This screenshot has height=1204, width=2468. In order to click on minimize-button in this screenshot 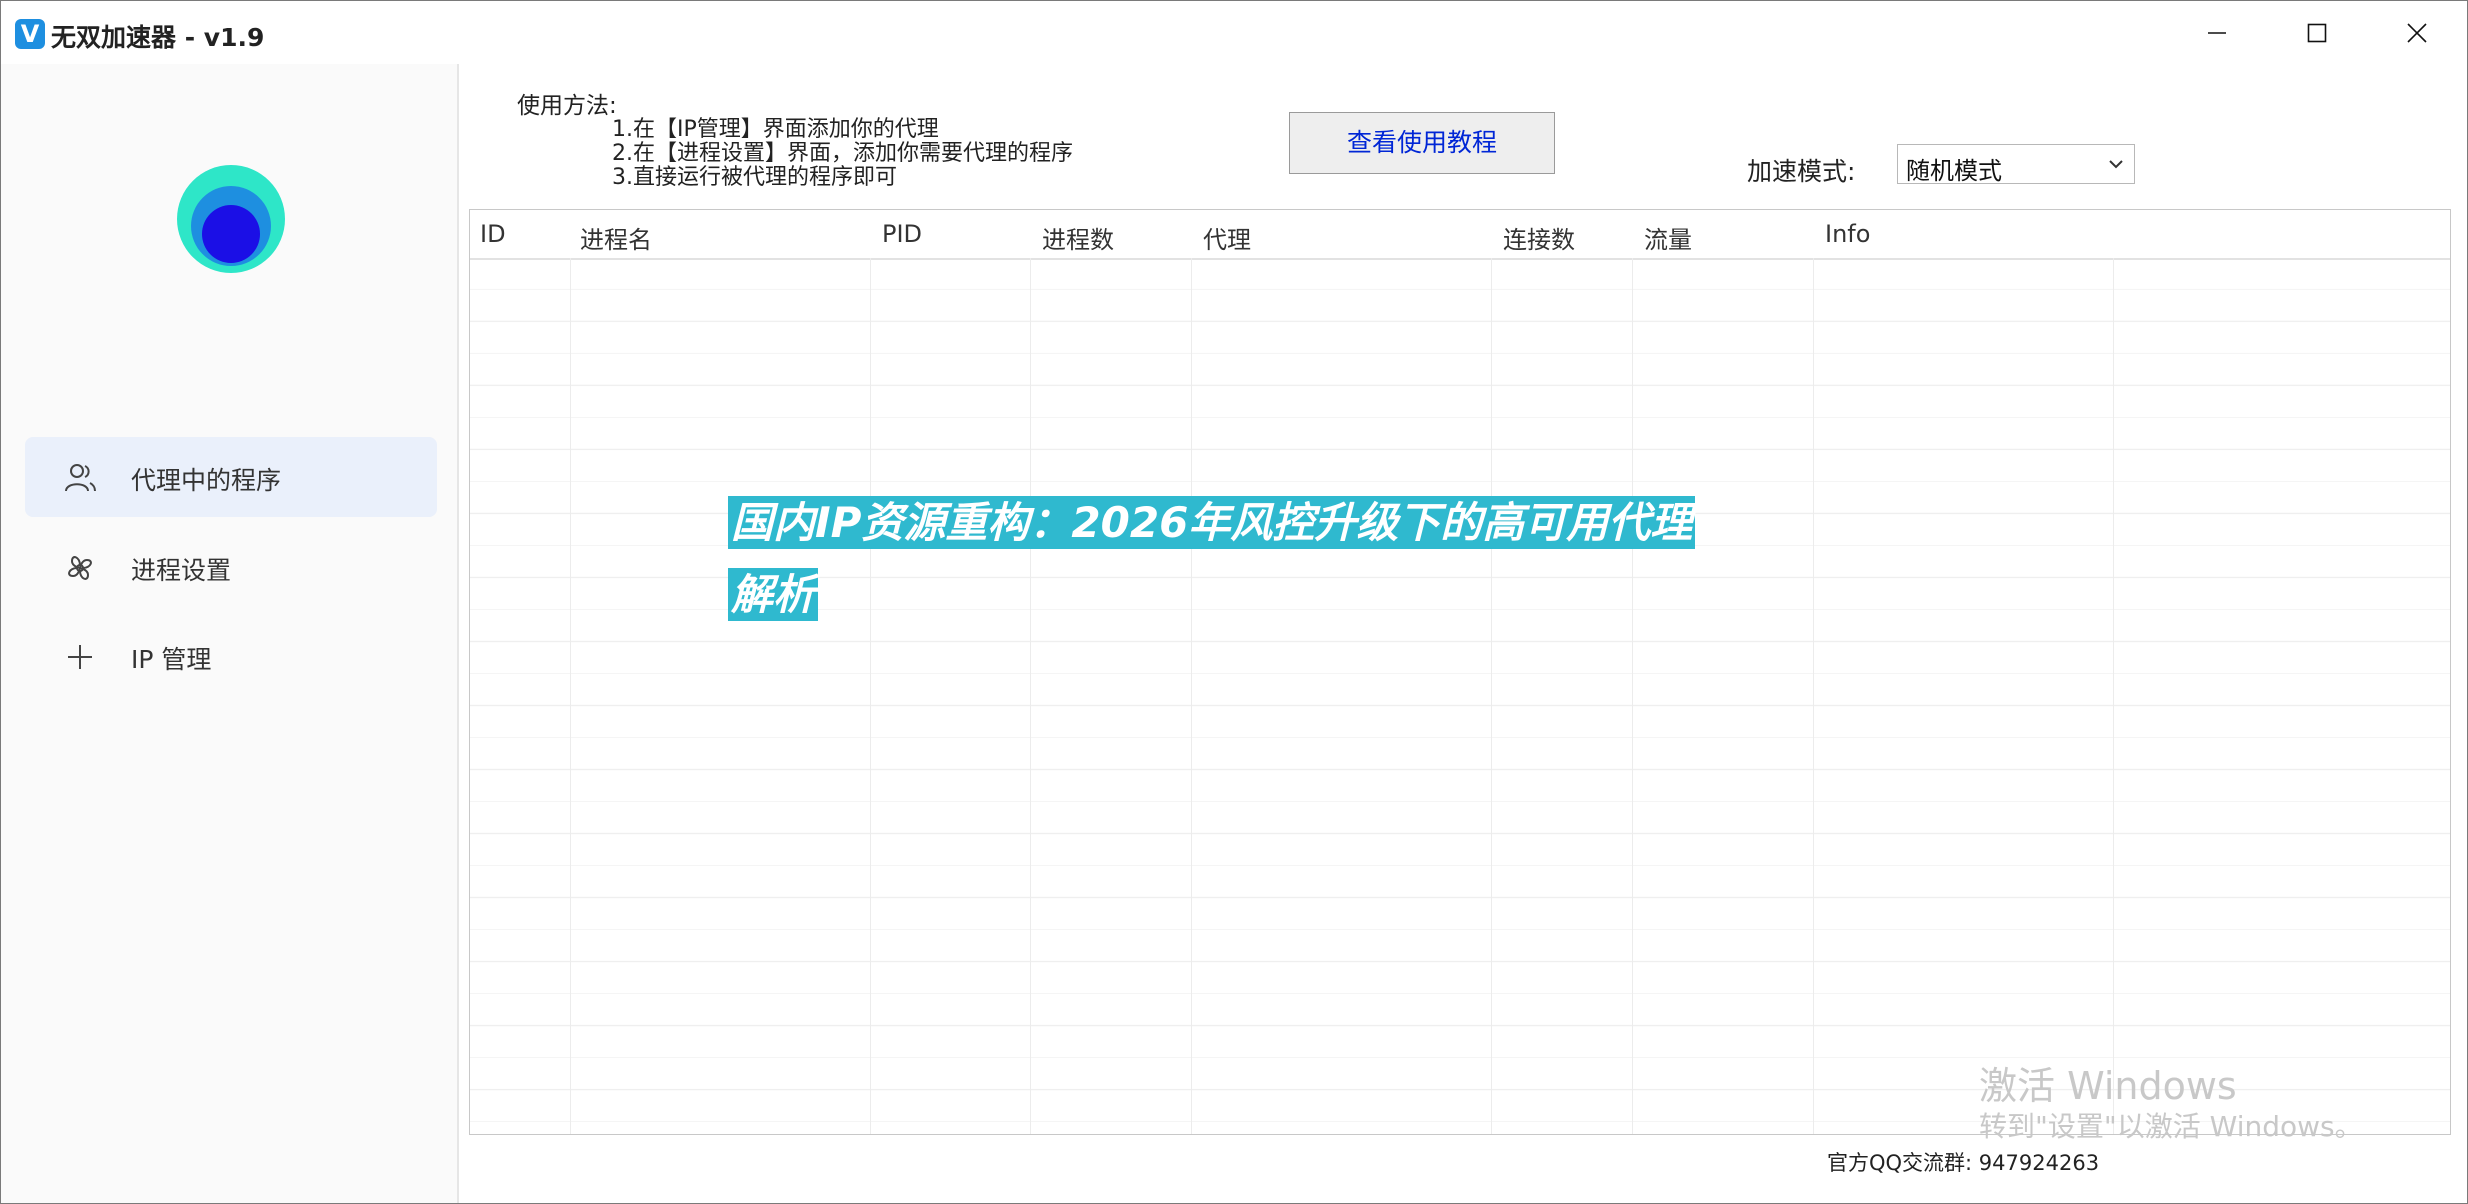, I will do `click(2217, 32)`.